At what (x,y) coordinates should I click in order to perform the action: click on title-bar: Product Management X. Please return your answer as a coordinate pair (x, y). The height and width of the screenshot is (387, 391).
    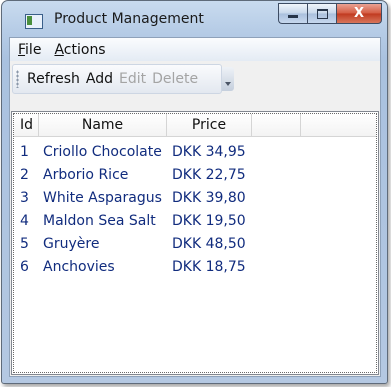
    Looking at the image, I should click on (194, 19).